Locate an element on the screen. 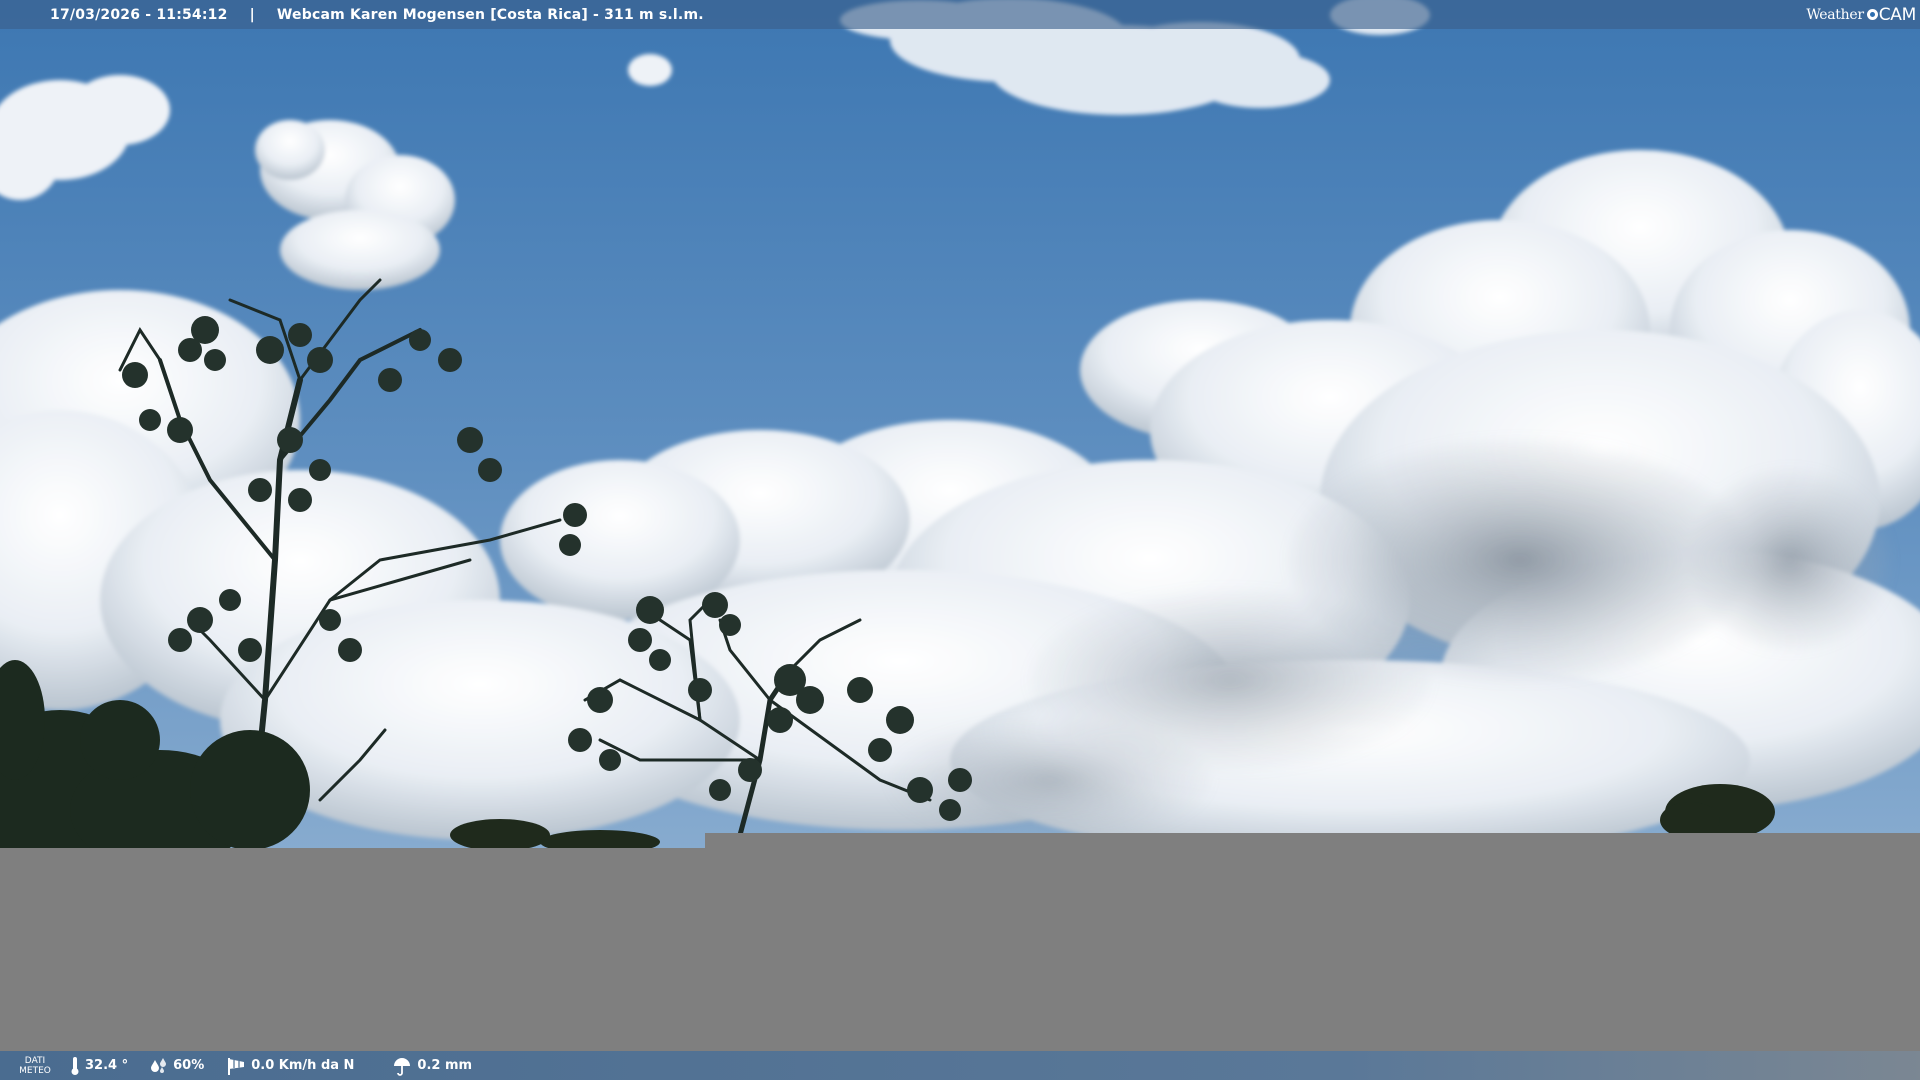 The height and width of the screenshot is (1080, 1920). meteo-label-line1: DATI is located at coordinates (35, 1060).